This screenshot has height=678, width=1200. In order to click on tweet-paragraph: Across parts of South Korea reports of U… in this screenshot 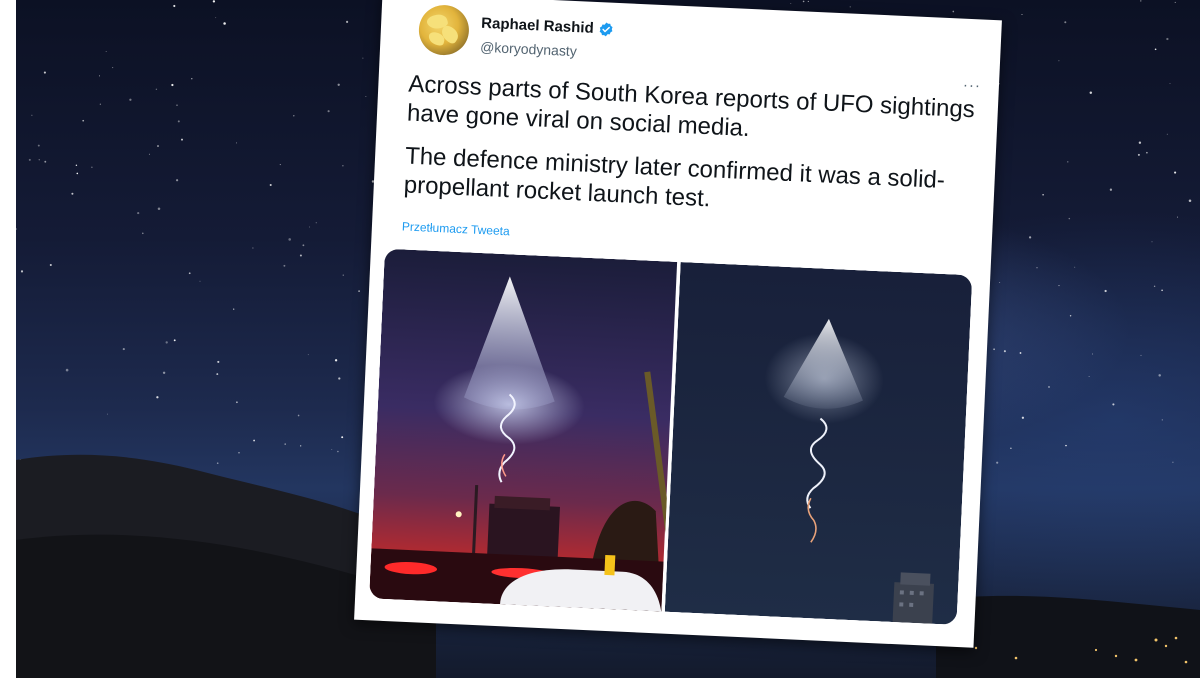, I will do `click(691, 106)`.